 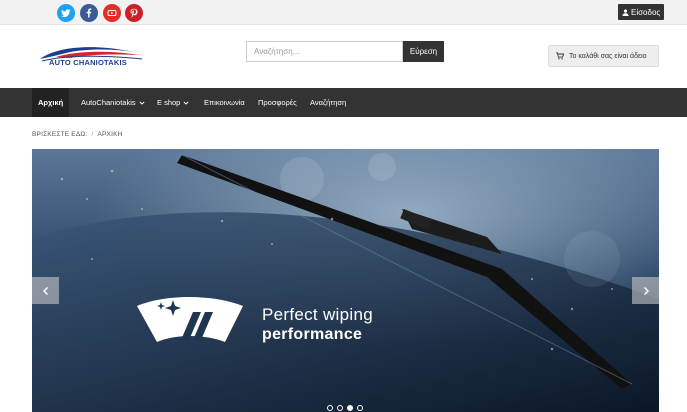 I want to click on nav-item-label: Προσφορές, so click(x=277, y=102).